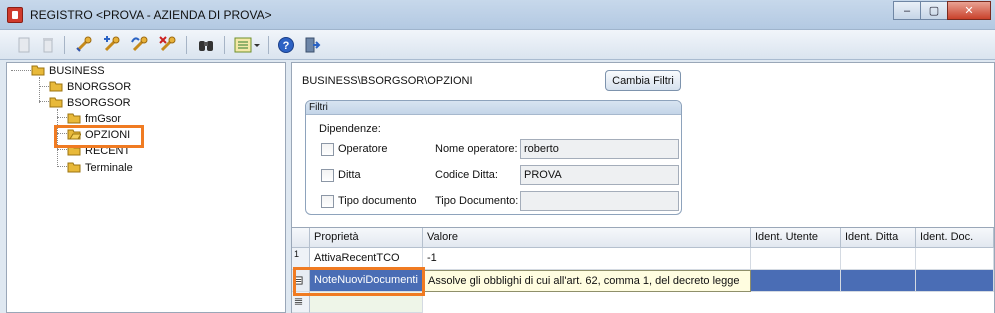 This screenshot has height=313, width=995. What do you see at coordinates (77, 71) in the screenshot?
I see `tree-node-label: BUSINESS` at bounding box center [77, 71].